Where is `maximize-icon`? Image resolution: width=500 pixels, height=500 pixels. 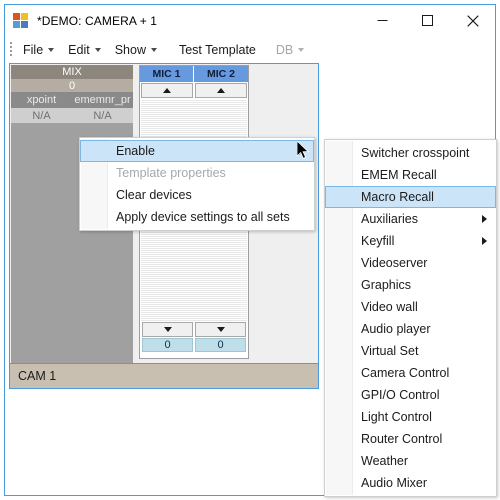
maximize-icon is located at coordinates (427, 20).